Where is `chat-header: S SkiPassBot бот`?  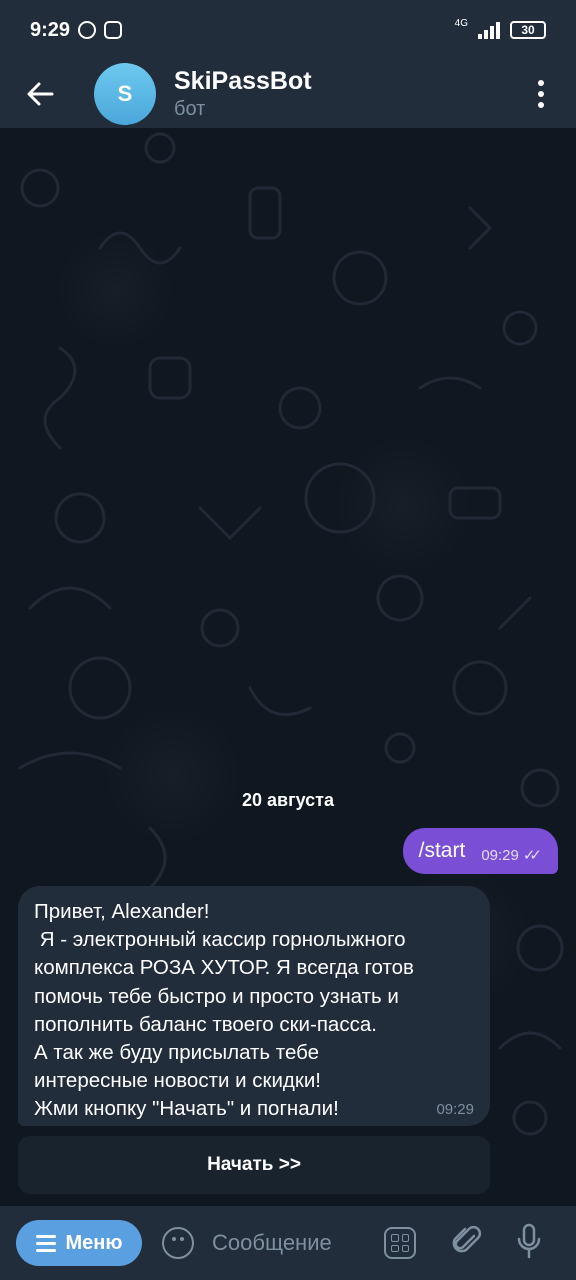
chat-header: S SkiPassBot бот is located at coordinates (288, 94).